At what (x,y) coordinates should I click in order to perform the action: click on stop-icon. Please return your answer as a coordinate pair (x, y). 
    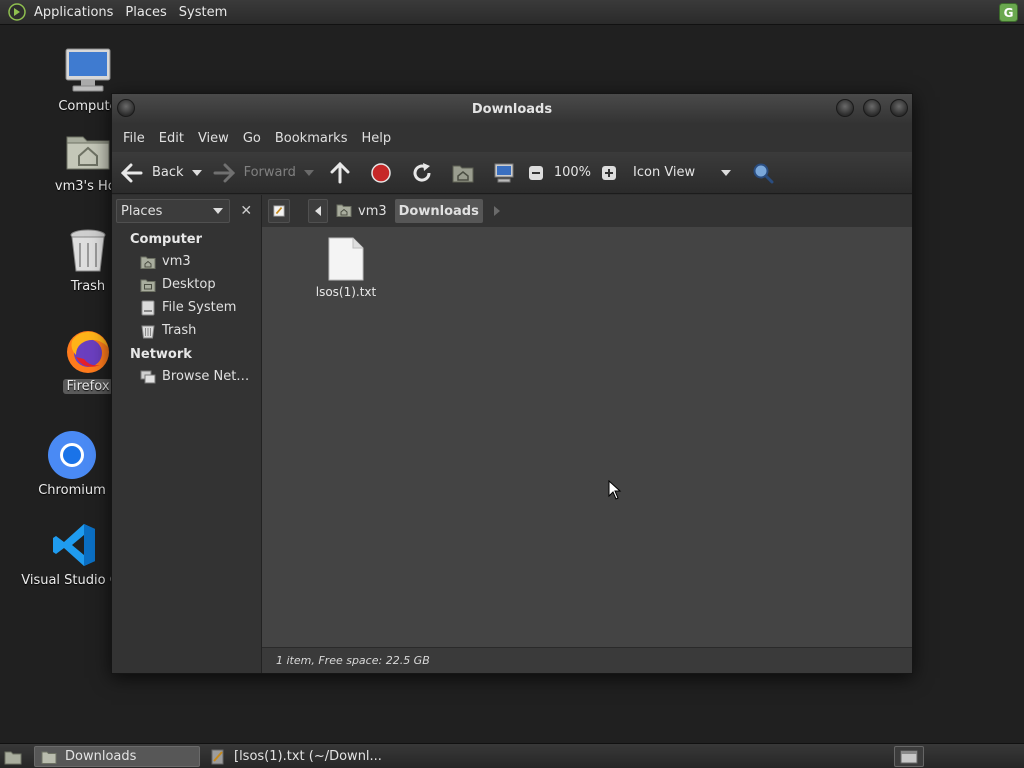
    Looking at the image, I should click on (381, 173).